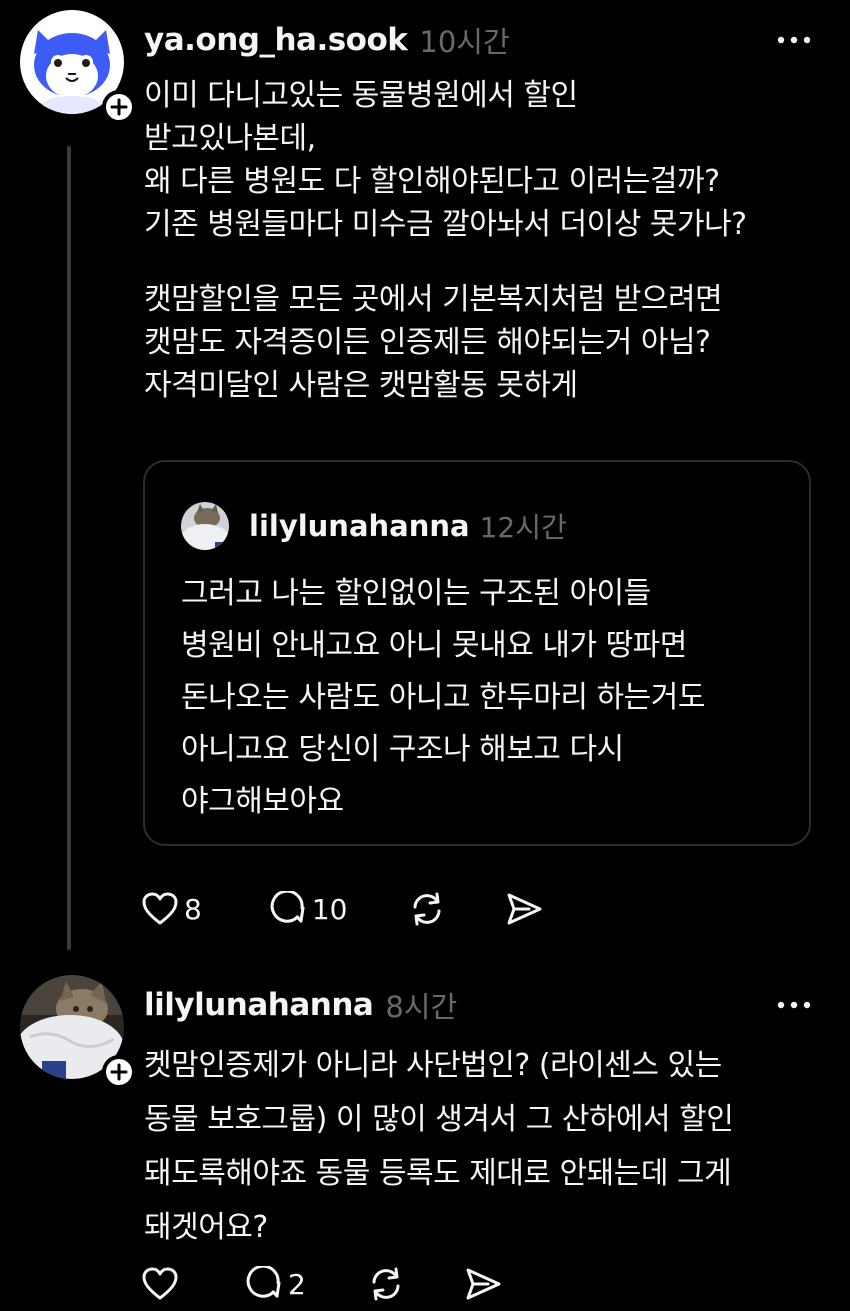 The width and height of the screenshot is (850, 1311). I want to click on like-button: 8, so click(172, 909).